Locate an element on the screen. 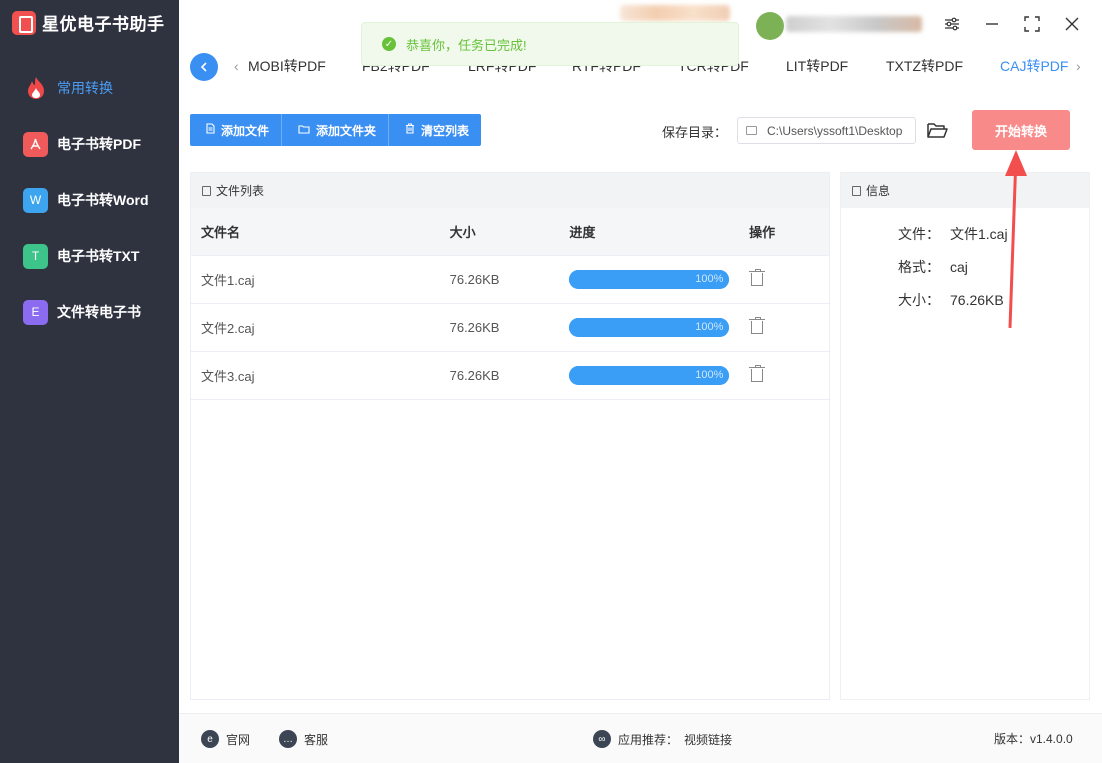 This screenshot has height=763, width=1102. sidebar-item-ebook-to-word: W 电子书转Word is located at coordinates (89, 200).